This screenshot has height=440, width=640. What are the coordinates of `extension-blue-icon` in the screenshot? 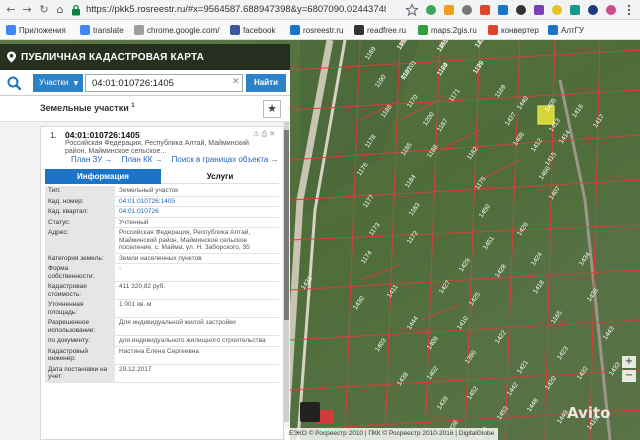 It's located at (503, 10).